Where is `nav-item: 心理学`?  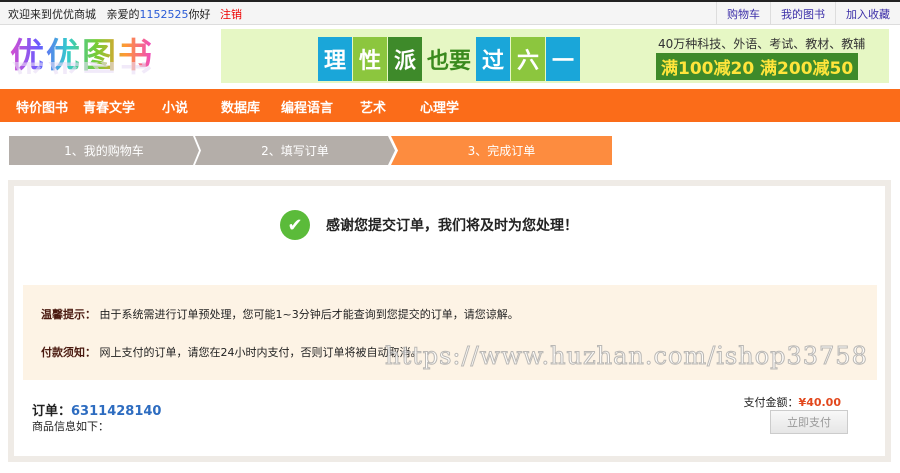 nav-item: 心理学 is located at coordinates (439, 106).